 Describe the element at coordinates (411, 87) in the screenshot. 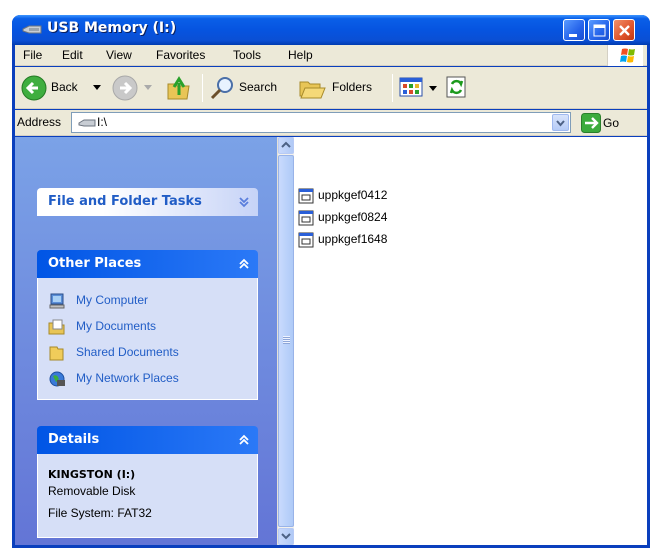

I see `views-icon` at that location.